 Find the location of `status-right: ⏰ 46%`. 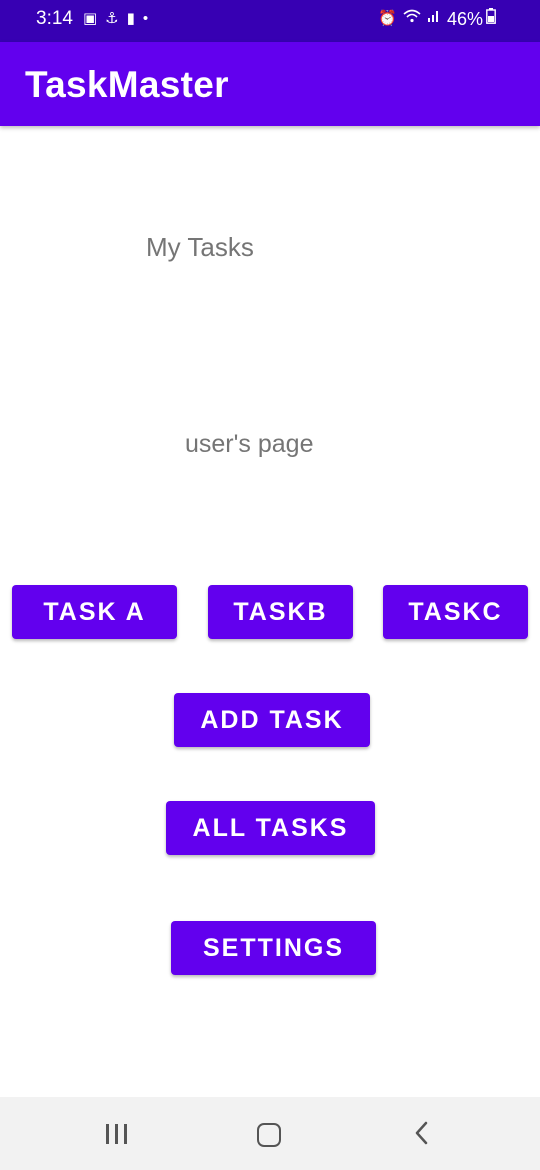

status-right: ⏰ 46% is located at coordinates (440, 19).